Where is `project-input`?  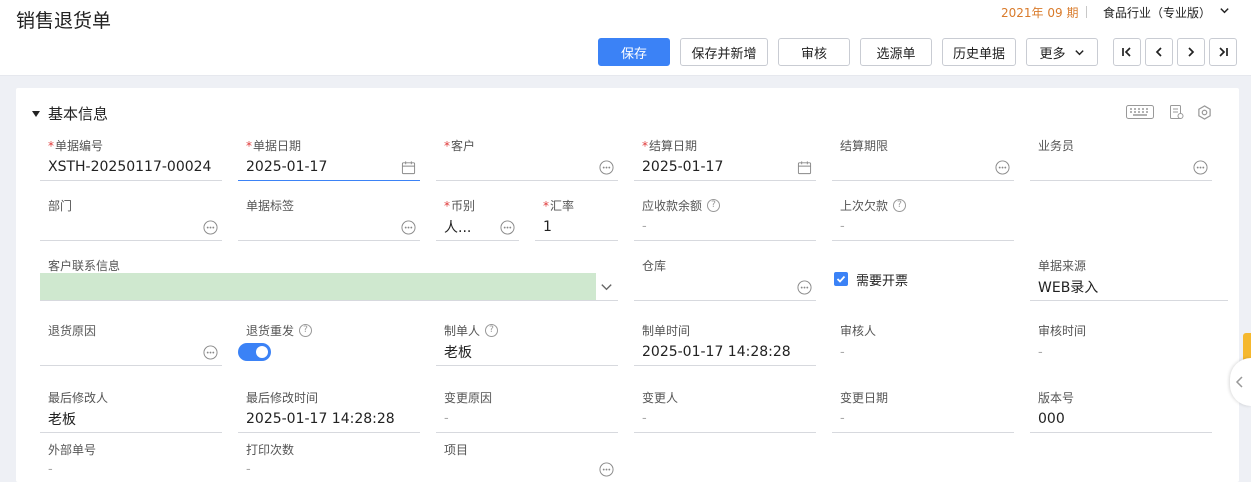 project-input is located at coordinates (527, 469).